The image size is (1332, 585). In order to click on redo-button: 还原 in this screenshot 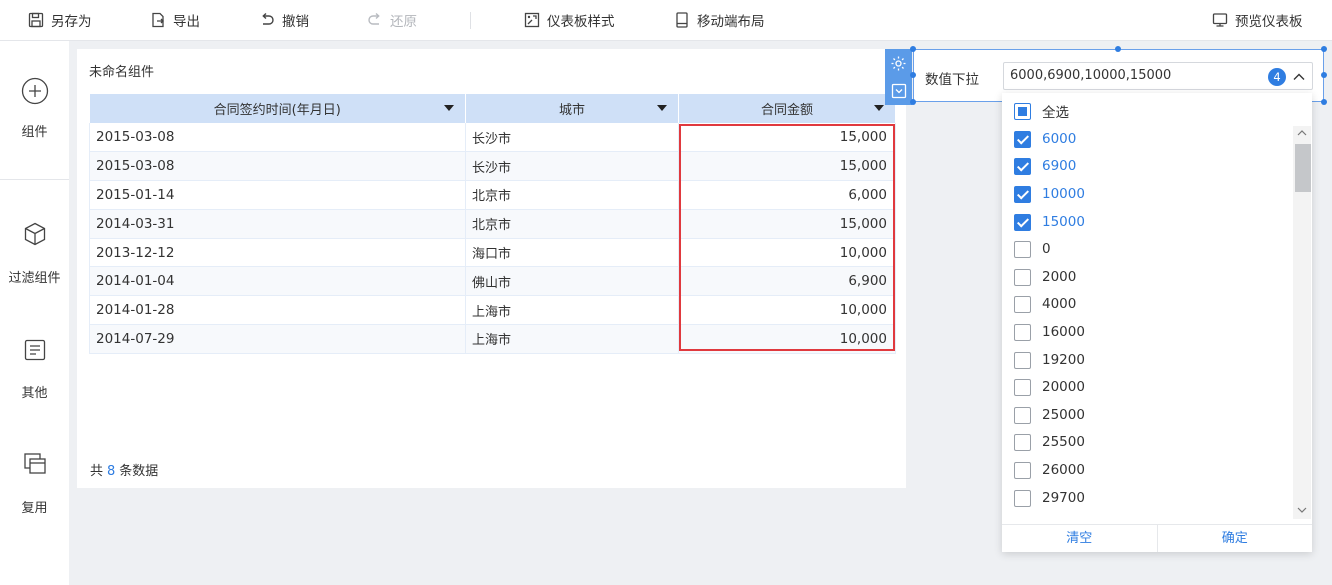, I will do `click(392, 20)`.